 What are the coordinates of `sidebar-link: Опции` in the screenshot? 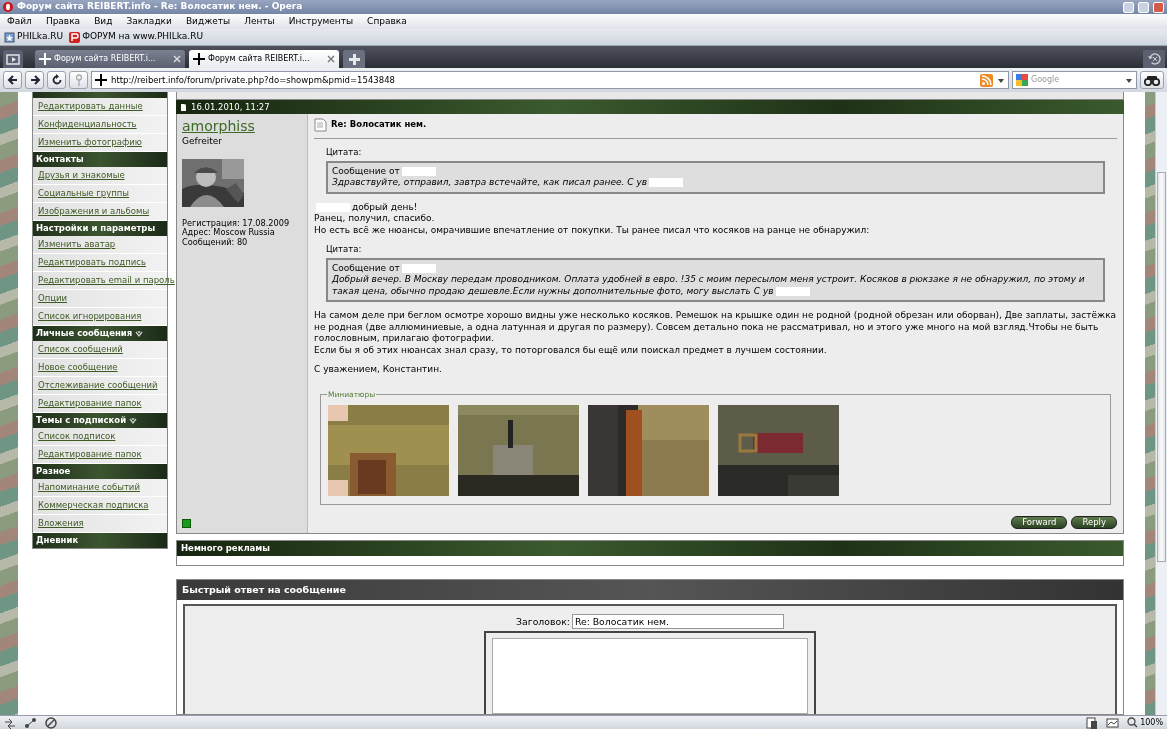 It's located at (53, 298).